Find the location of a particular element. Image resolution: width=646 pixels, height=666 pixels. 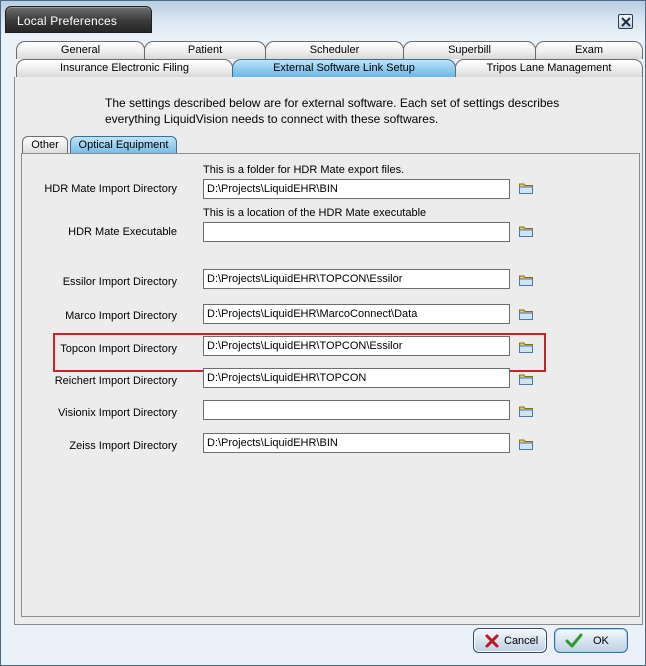

subtab-other: Other is located at coordinates (45, 144).